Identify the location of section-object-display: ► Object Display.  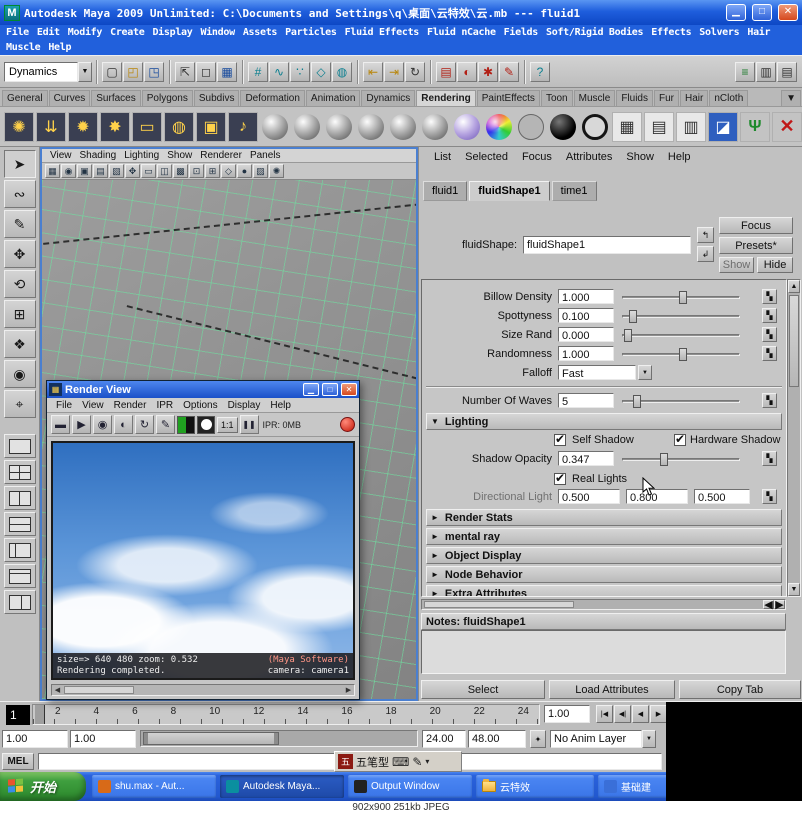
(604, 555).